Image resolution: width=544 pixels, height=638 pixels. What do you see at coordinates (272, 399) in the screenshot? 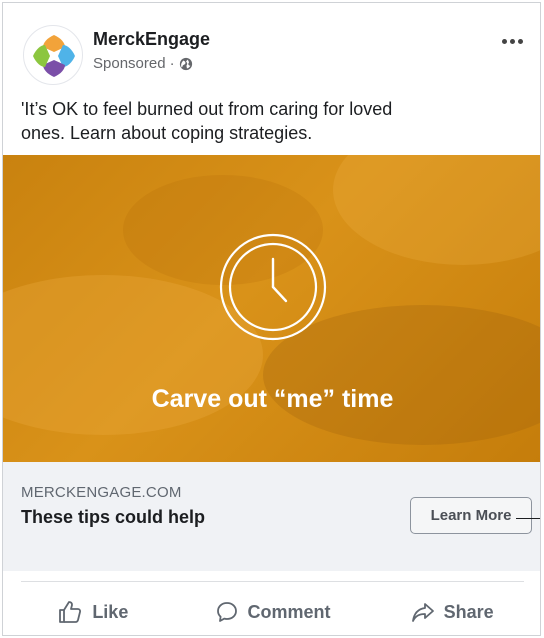
I see `ad-caption: Carve out “me” time` at bounding box center [272, 399].